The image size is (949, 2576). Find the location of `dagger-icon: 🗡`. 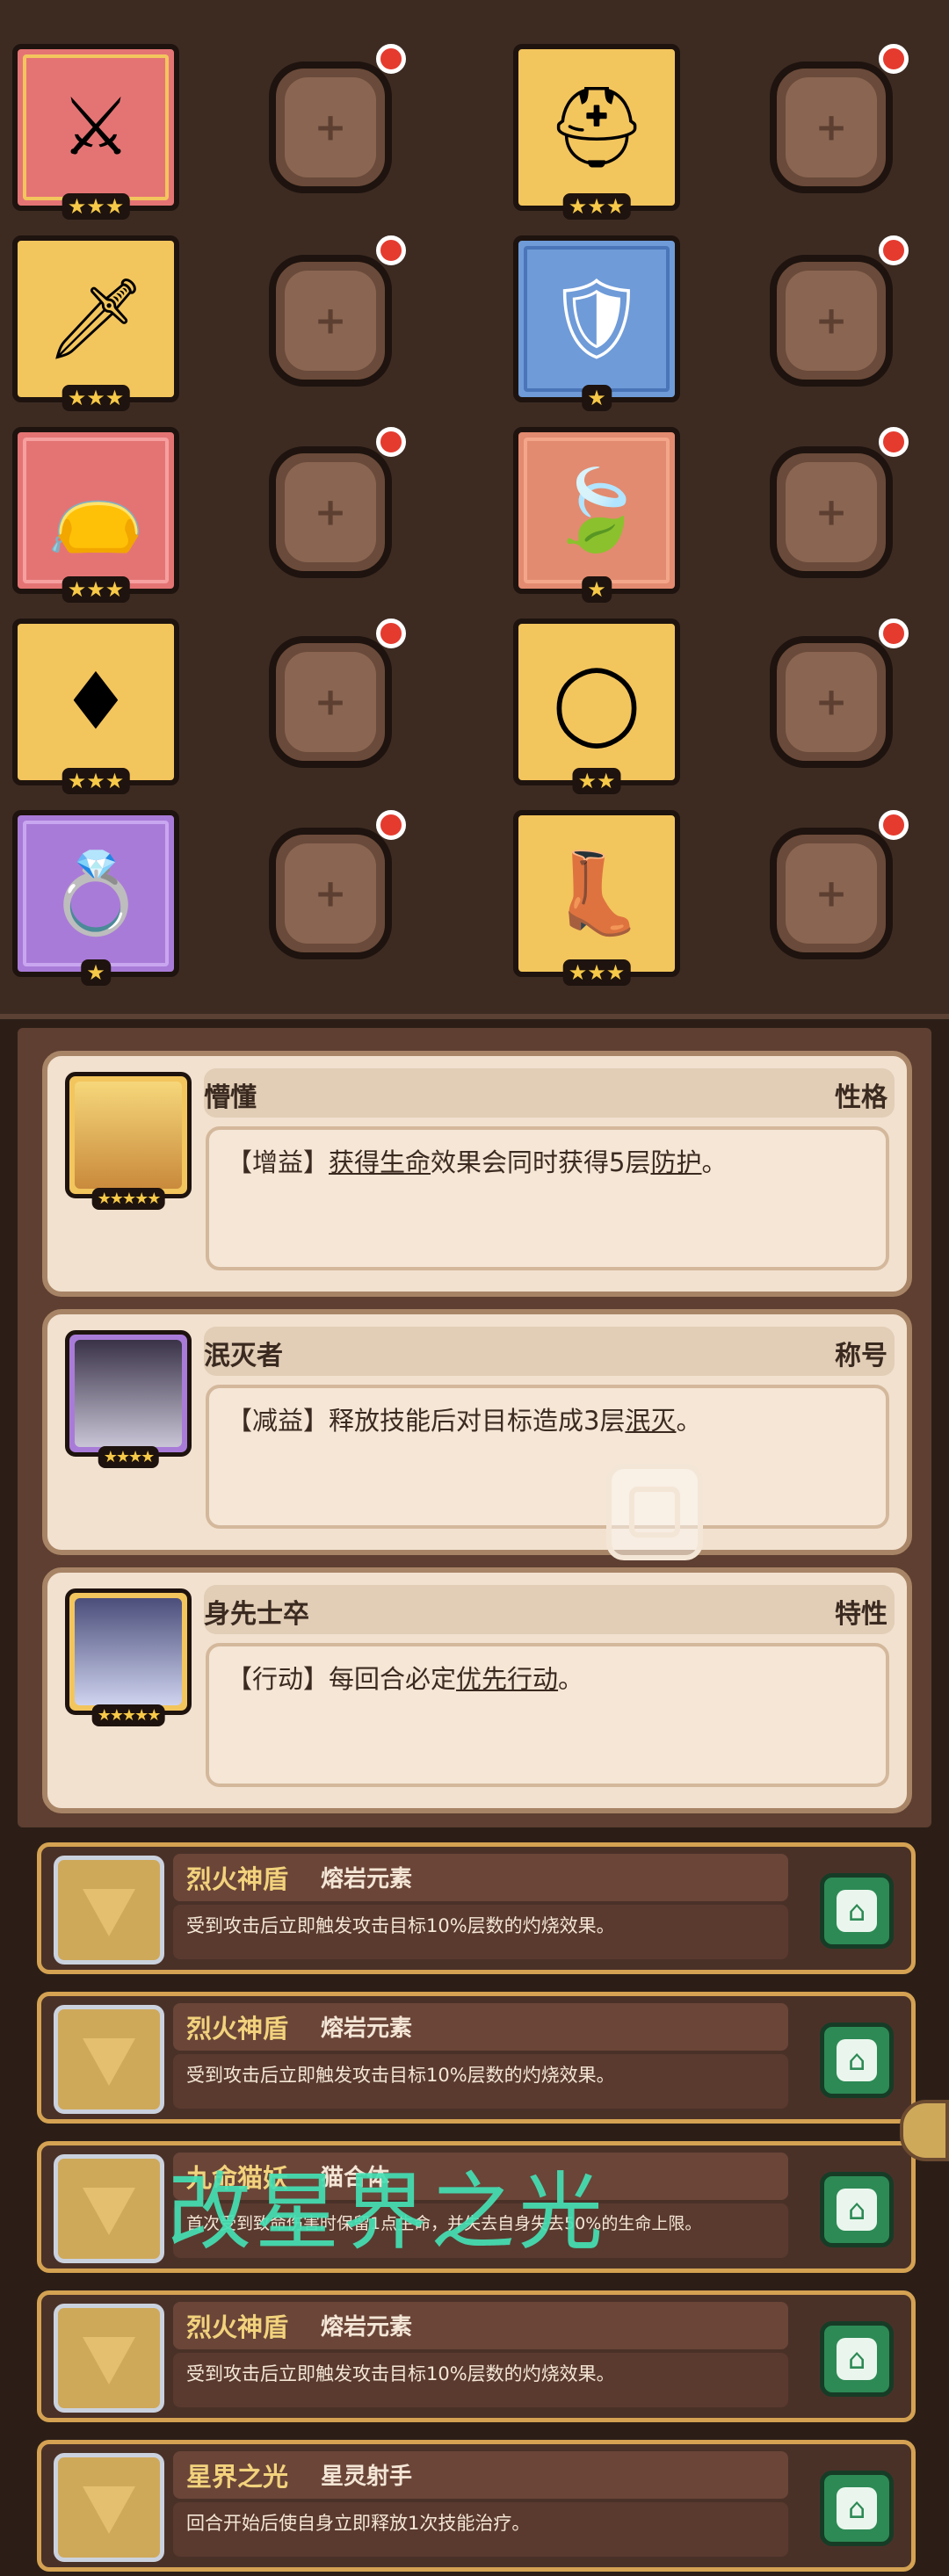

dagger-icon: 🗡 is located at coordinates (96, 318).